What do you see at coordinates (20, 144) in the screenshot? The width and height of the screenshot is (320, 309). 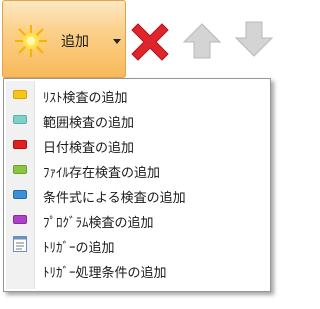 I see `red-swatch-icon` at bounding box center [20, 144].